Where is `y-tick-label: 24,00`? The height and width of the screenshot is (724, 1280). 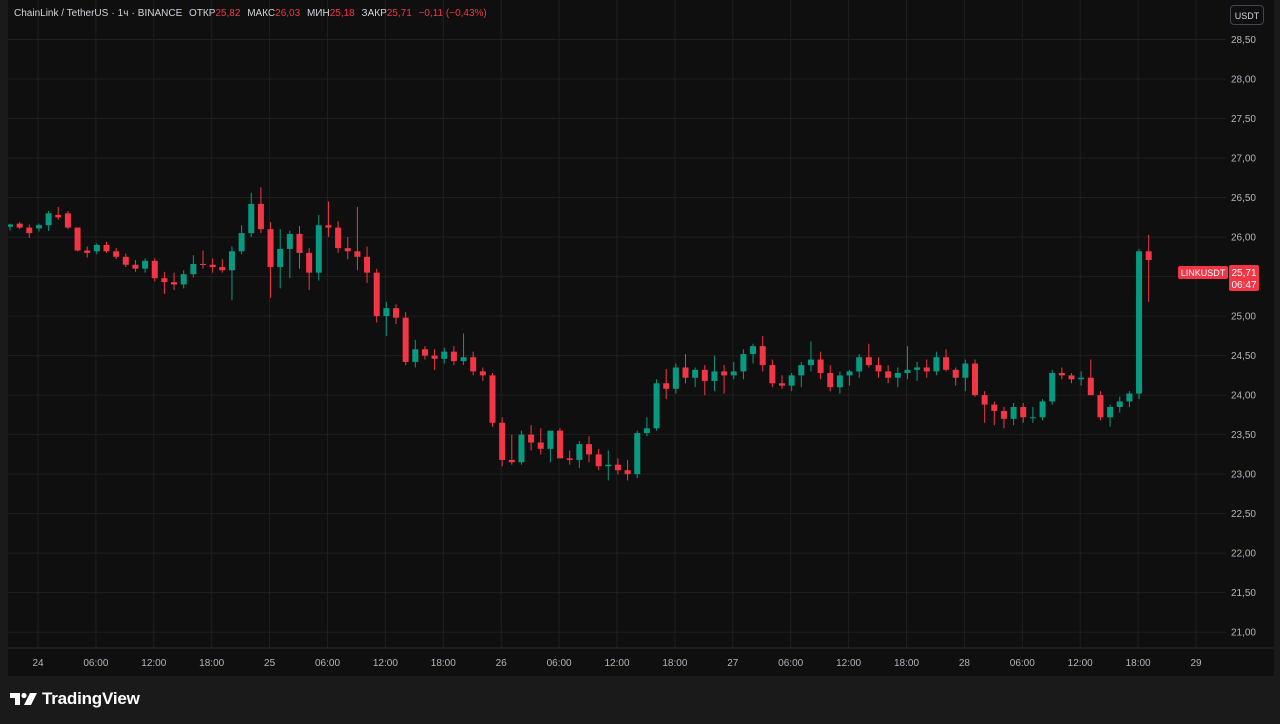 y-tick-label: 24,00 is located at coordinates (1243, 396).